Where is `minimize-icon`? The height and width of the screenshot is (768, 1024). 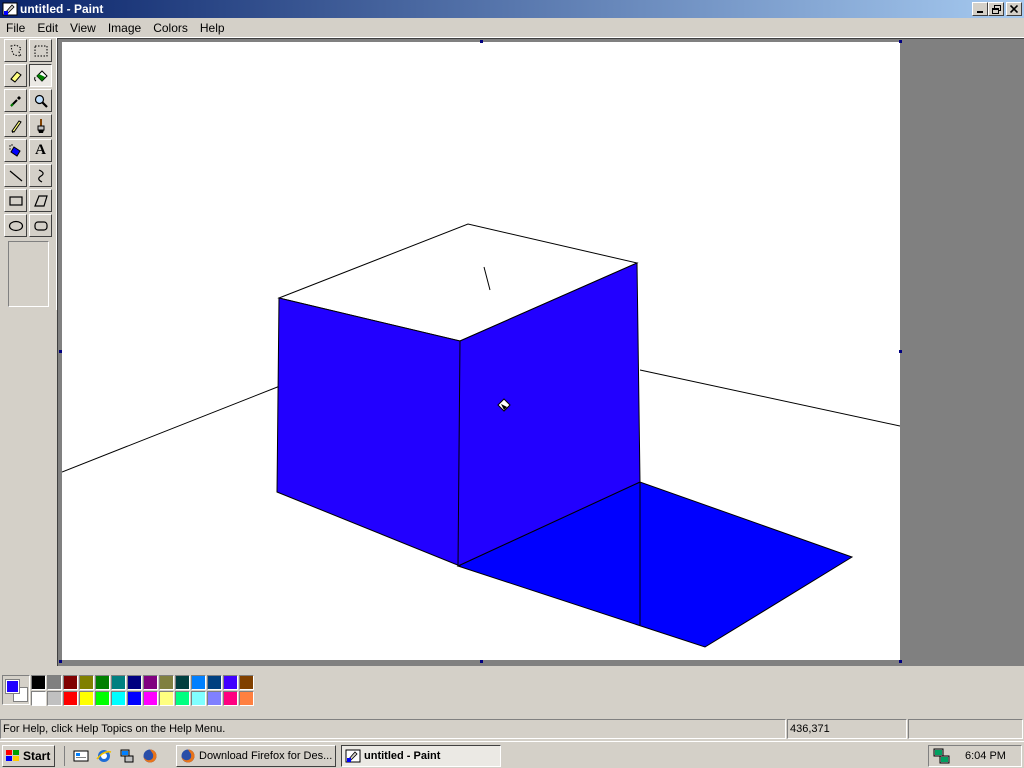 minimize-icon is located at coordinates (980, 12).